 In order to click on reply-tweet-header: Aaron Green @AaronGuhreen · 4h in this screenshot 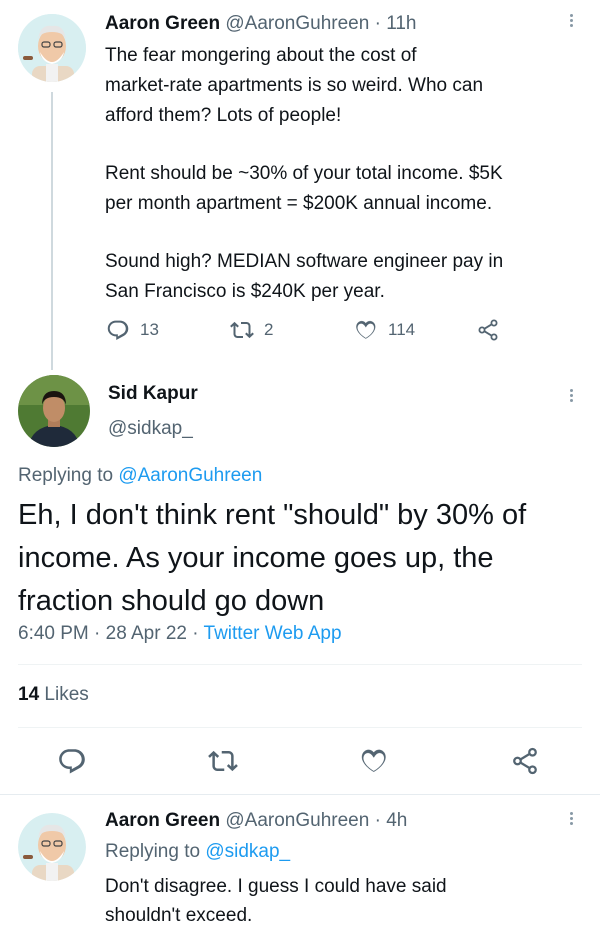, I will do `click(256, 821)`.